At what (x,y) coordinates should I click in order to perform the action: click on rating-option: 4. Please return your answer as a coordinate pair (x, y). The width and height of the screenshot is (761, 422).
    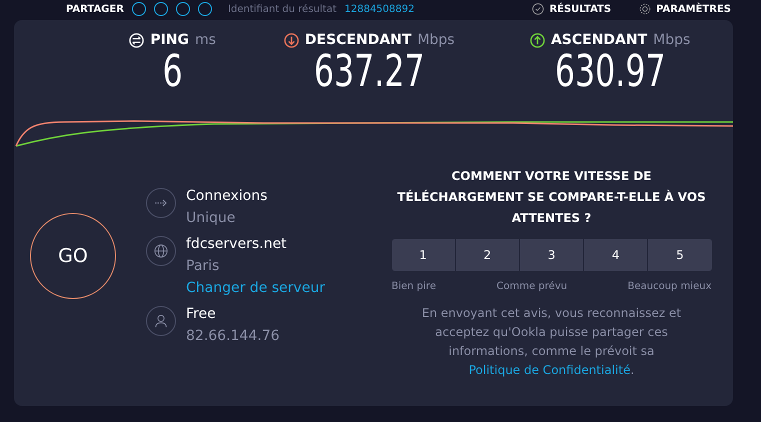
    Looking at the image, I should click on (616, 255).